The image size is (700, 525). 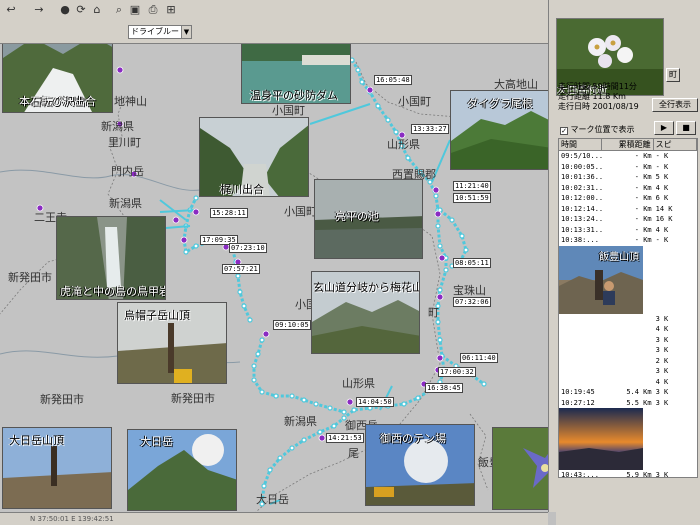 I want to click on photo-kajika: 梶川出合, so click(x=254, y=157).